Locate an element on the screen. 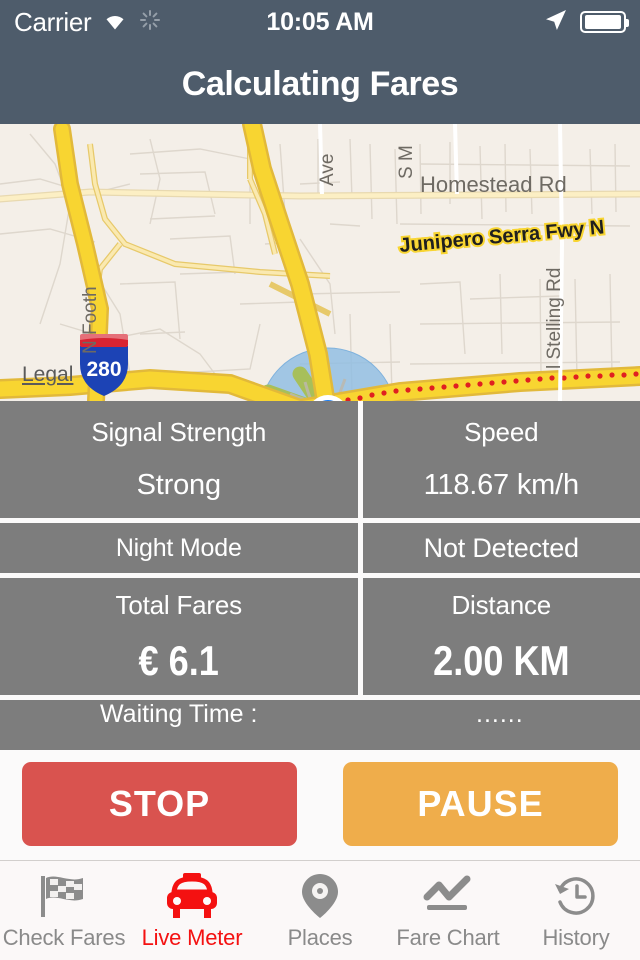 The height and width of the screenshot is (960, 640). status-bar: Carrier 10:05 AM is located at coordinates (320, 22).